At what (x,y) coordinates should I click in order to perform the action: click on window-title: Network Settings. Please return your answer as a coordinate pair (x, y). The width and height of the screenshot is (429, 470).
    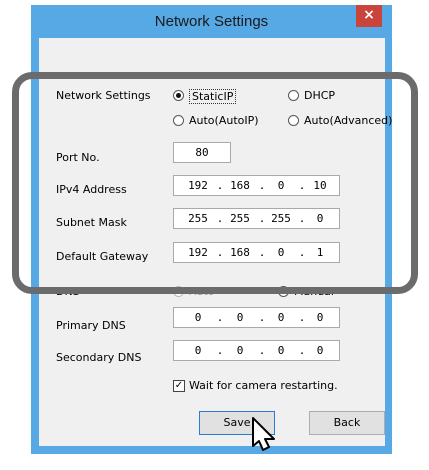
    Looking at the image, I should click on (211, 21).